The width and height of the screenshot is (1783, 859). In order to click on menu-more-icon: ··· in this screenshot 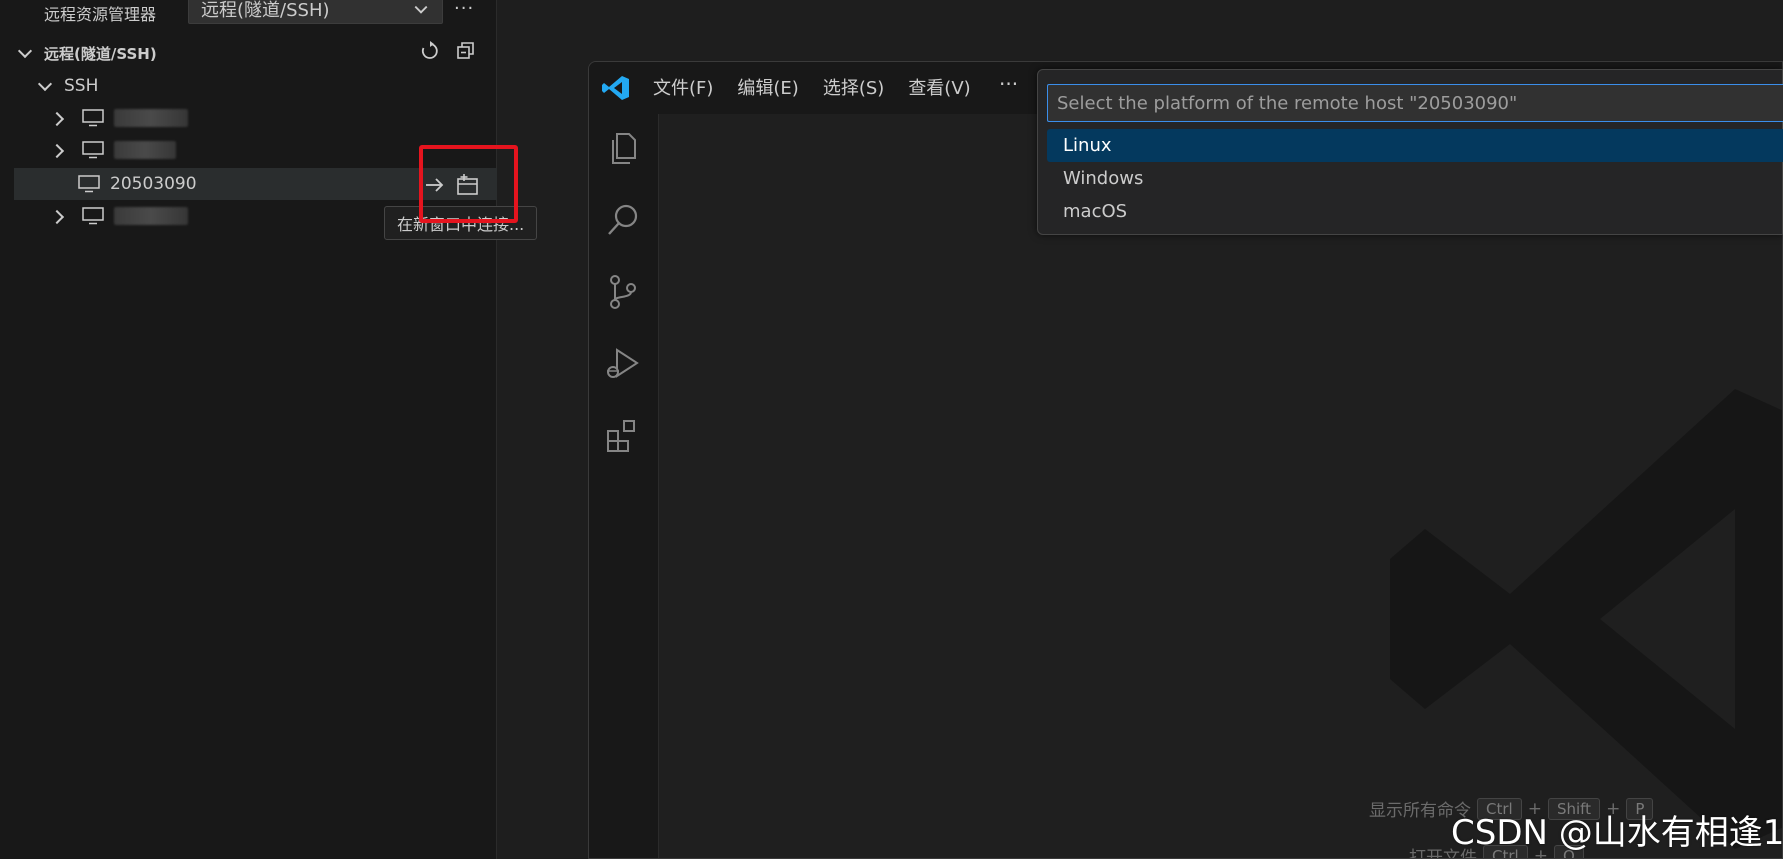, I will do `click(1008, 84)`.